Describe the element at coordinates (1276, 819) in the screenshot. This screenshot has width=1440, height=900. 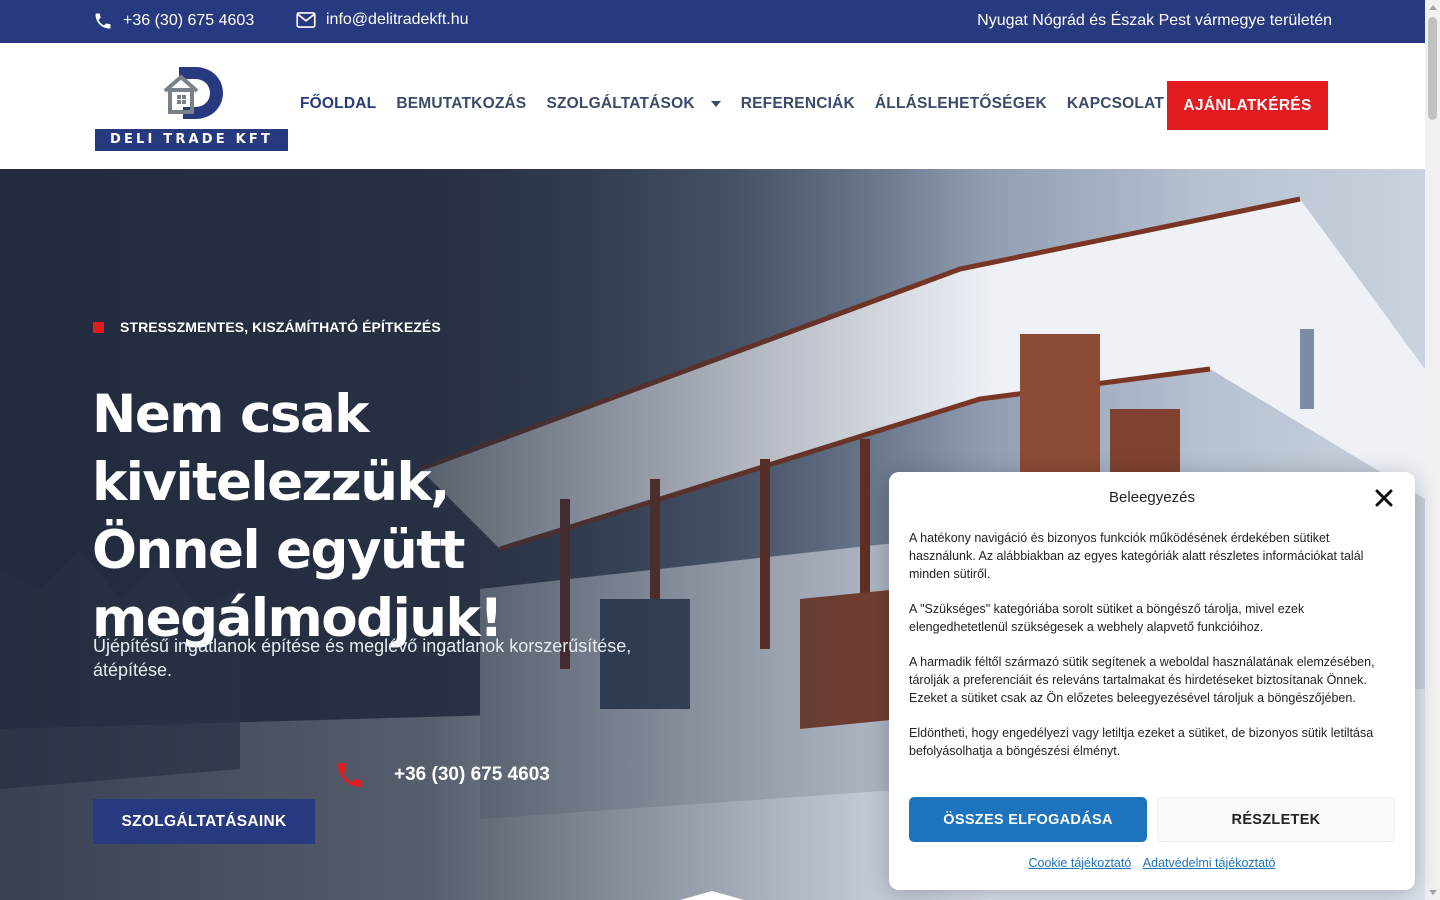
I see `details-button: RÉSZLETEK` at that location.